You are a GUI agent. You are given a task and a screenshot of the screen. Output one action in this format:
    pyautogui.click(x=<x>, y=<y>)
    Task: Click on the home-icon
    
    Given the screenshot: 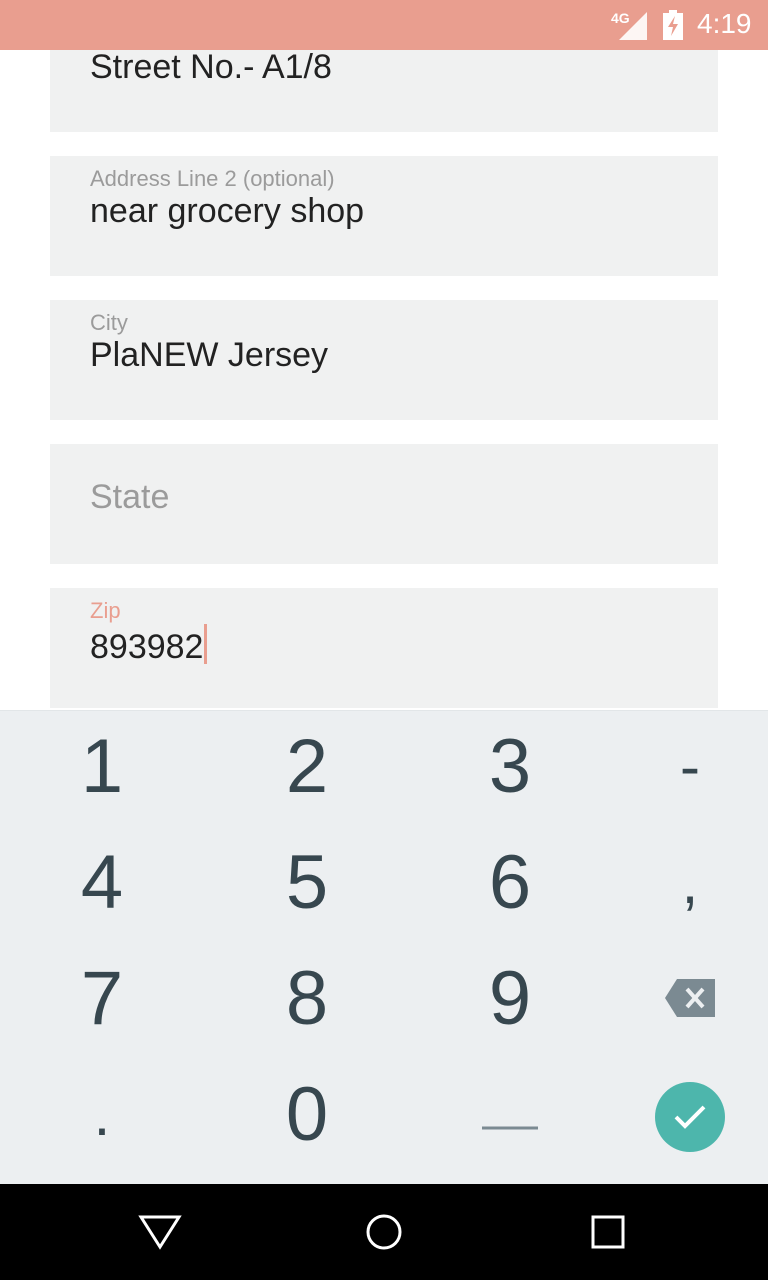 What is the action you would take?
    pyautogui.click(x=384, y=1232)
    